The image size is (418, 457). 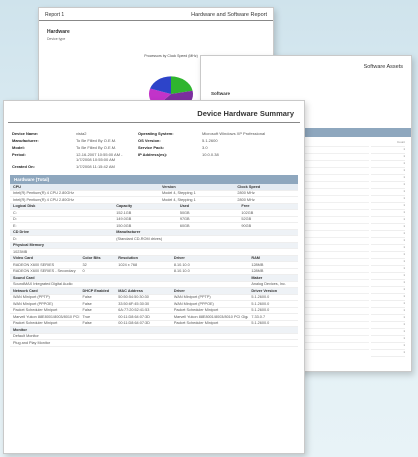 What do you see at coordinates (124, 212) in the screenshot?
I see `table-cell: 152.1GB` at bounding box center [124, 212].